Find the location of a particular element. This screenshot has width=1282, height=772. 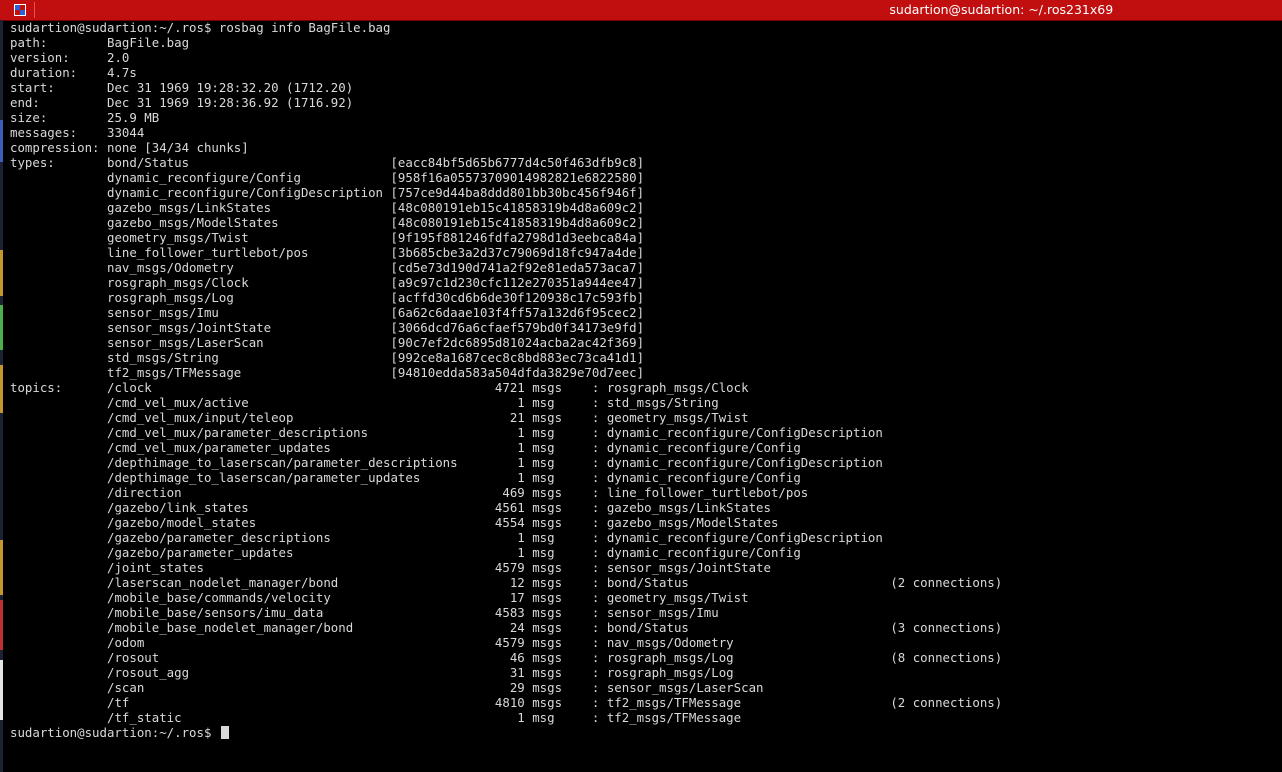

topic-name: /tf_static is located at coordinates (297, 717).